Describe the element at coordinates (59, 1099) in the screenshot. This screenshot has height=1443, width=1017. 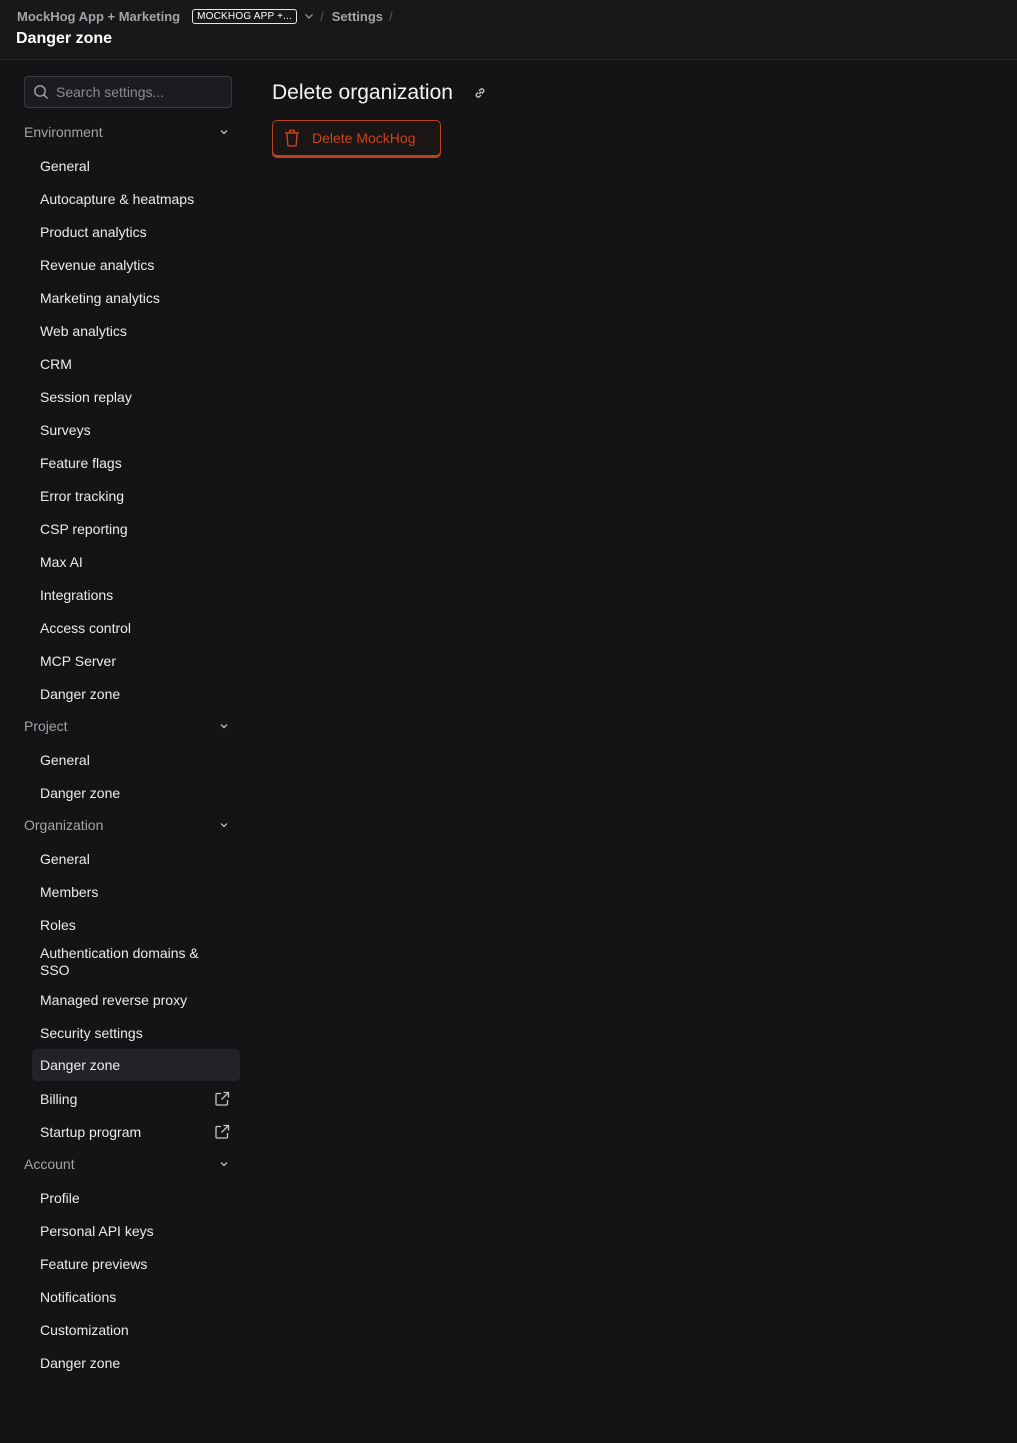
I see `sidebar-item-label: Billing` at that location.